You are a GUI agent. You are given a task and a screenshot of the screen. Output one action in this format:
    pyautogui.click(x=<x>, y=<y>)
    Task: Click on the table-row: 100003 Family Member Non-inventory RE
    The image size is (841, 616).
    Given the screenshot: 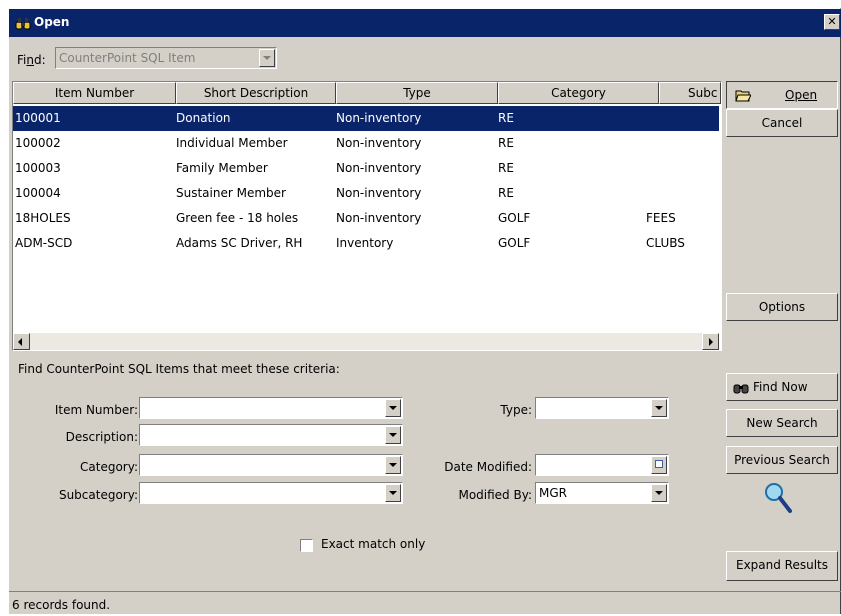 What is the action you would take?
    pyautogui.click(x=366, y=168)
    